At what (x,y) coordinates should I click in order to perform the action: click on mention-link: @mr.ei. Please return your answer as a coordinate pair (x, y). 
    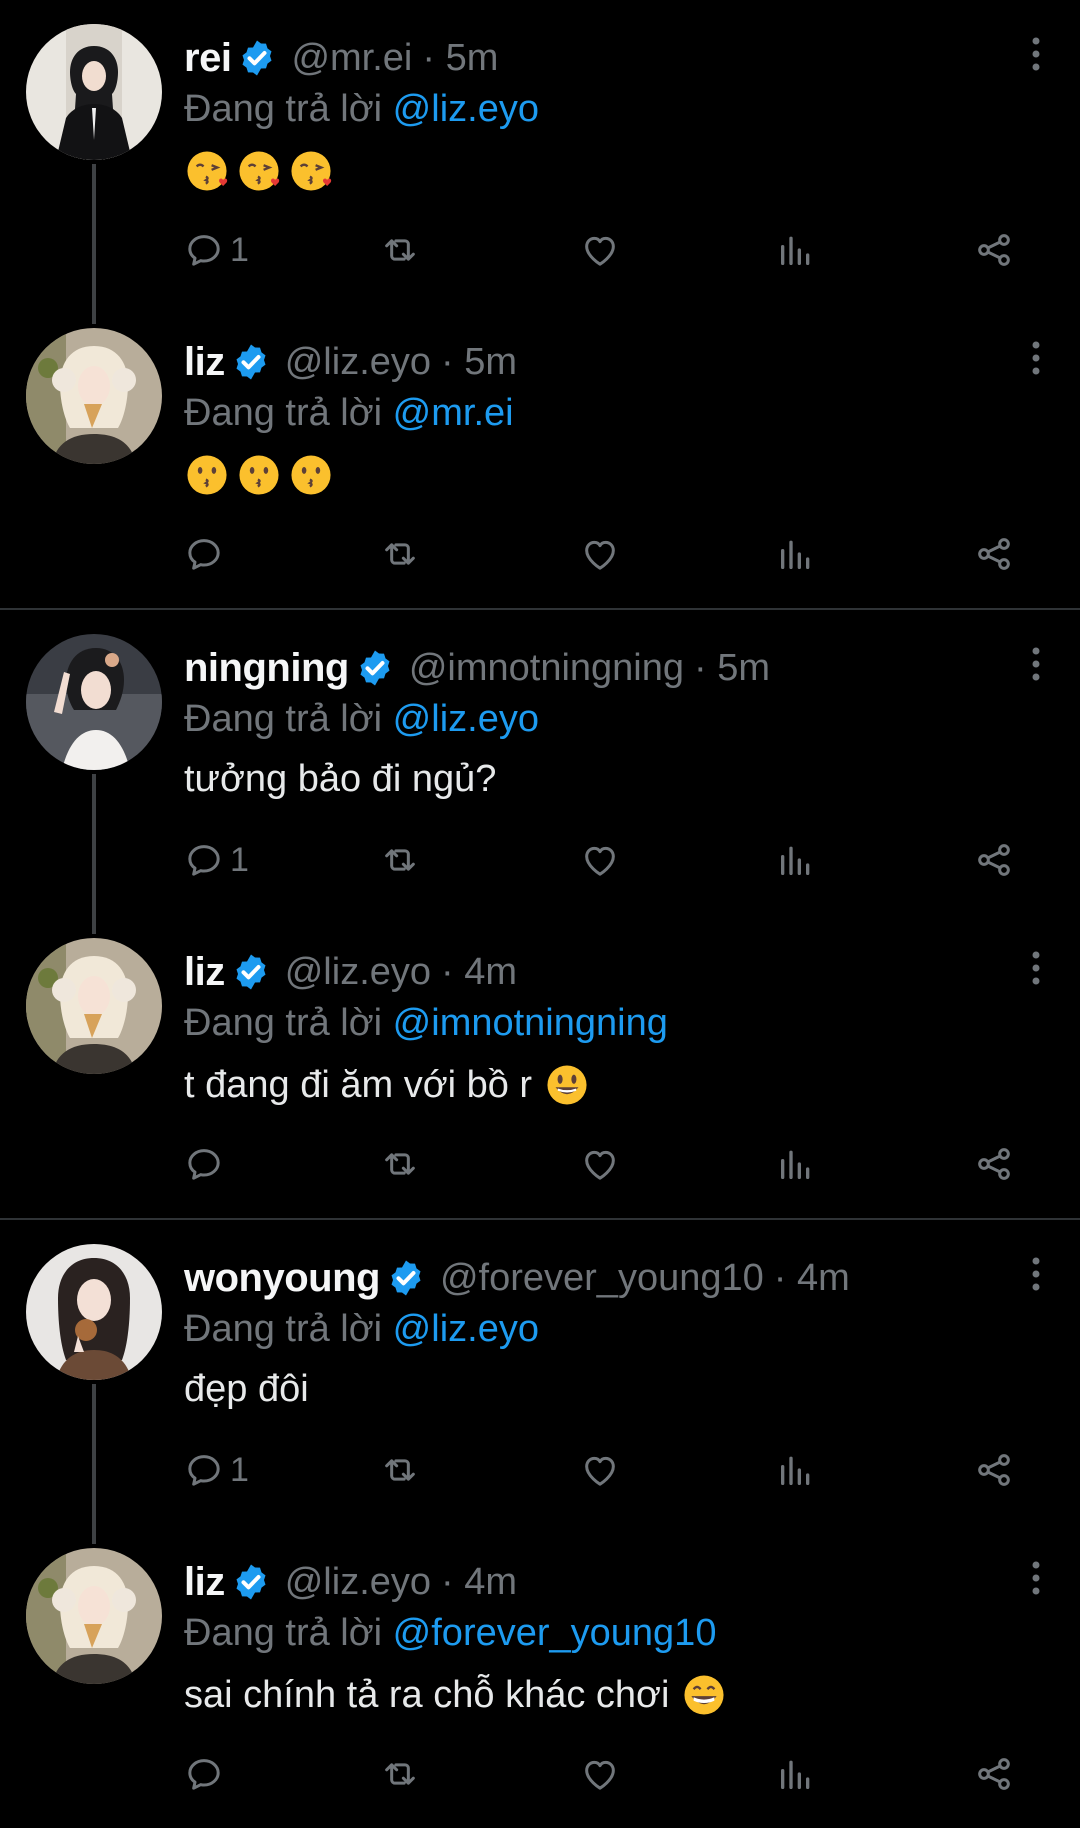
    Looking at the image, I should click on (453, 413).